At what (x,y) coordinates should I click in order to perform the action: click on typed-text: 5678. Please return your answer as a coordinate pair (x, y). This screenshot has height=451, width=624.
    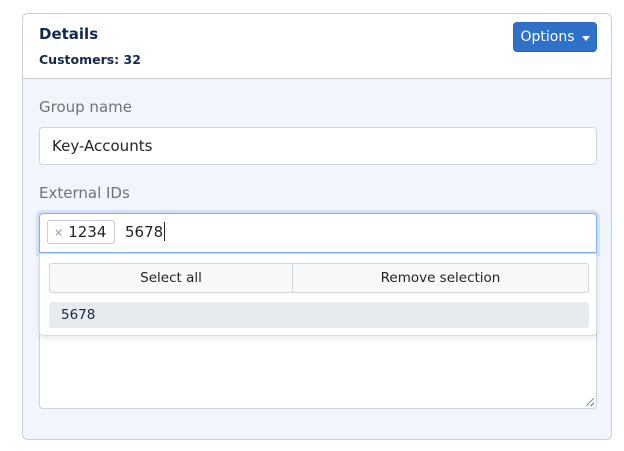
    Looking at the image, I should click on (145, 231).